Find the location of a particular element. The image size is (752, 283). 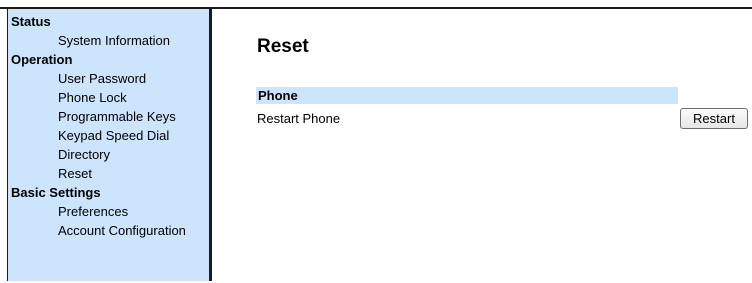

sidebar-item-system-information: System Information is located at coordinates (108, 40).